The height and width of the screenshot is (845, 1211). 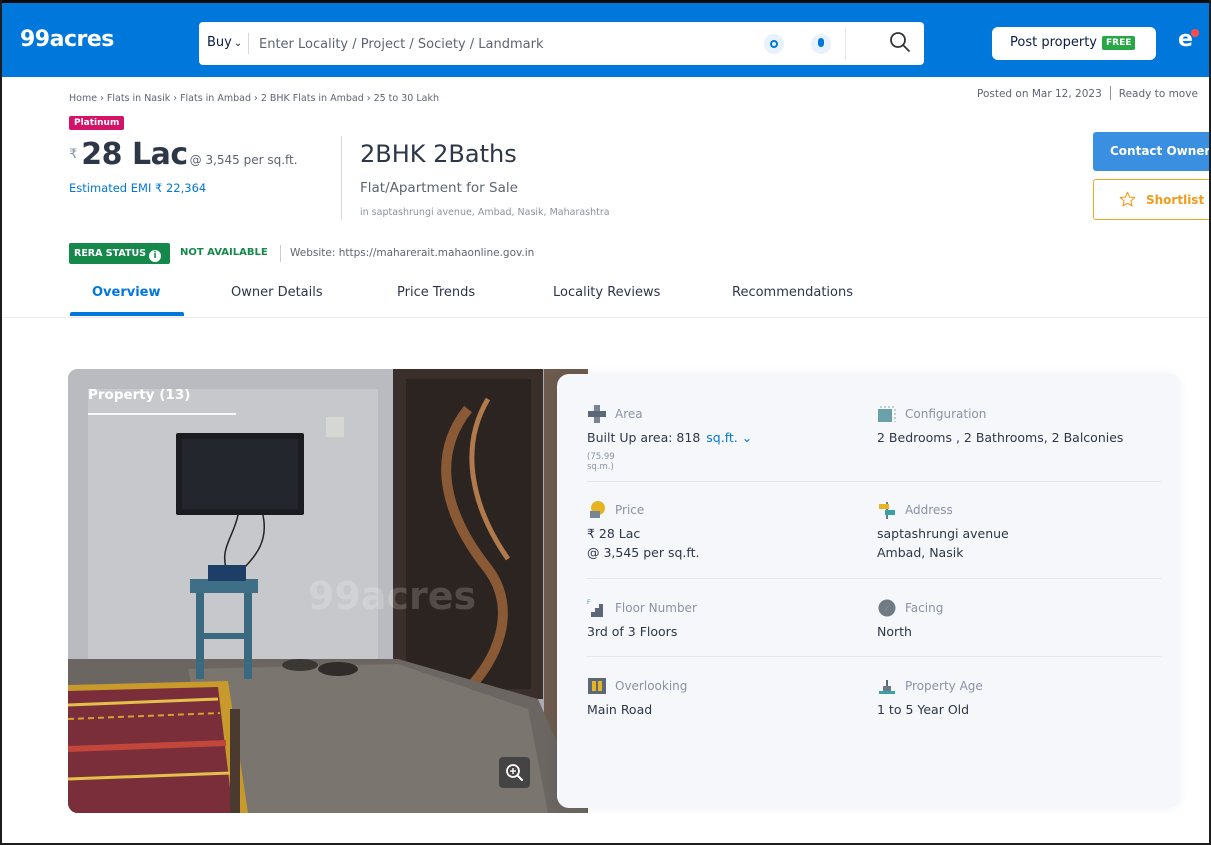 I want to click on facing-value: North, so click(x=894, y=631).